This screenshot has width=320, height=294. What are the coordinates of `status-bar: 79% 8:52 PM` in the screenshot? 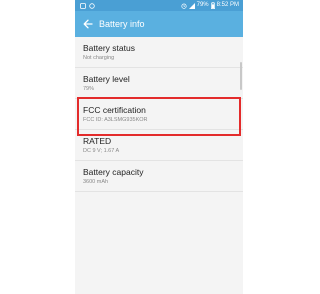 It's located at (159, 5).